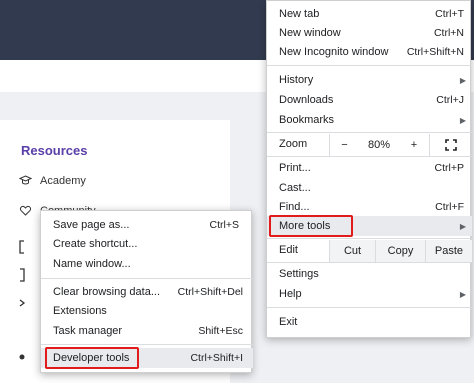 Image resolution: width=474 pixels, height=383 pixels. What do you see at coordinates (299, 14) in the screenshot?
I see `menu-item-label: New tab` at bounding box center [299, 14].